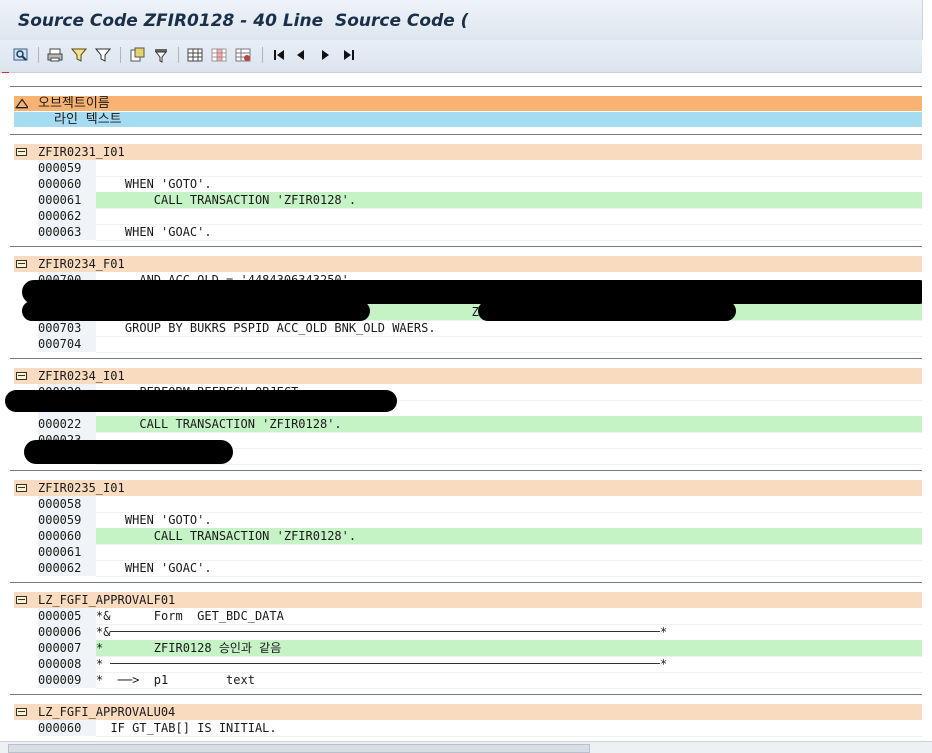 The width and height of the screenshot is (932, 753). Describe the element at coordinates (468, 424) in the screenshot. I see `code-line-row: 000022 CALL TRANSACTION 'ZFIR0128'.` at that location.